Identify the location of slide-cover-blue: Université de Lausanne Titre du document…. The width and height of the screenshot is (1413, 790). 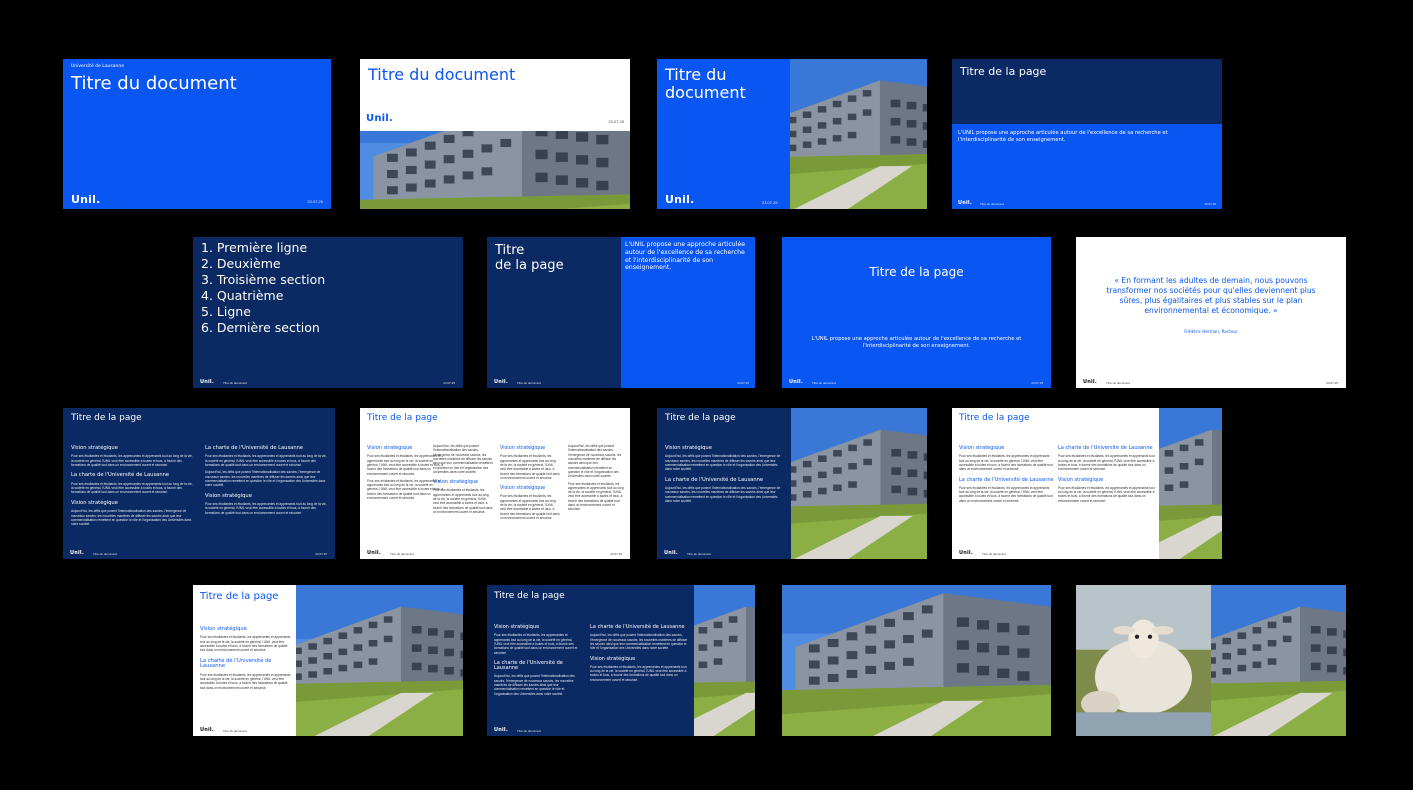
(197, 134).